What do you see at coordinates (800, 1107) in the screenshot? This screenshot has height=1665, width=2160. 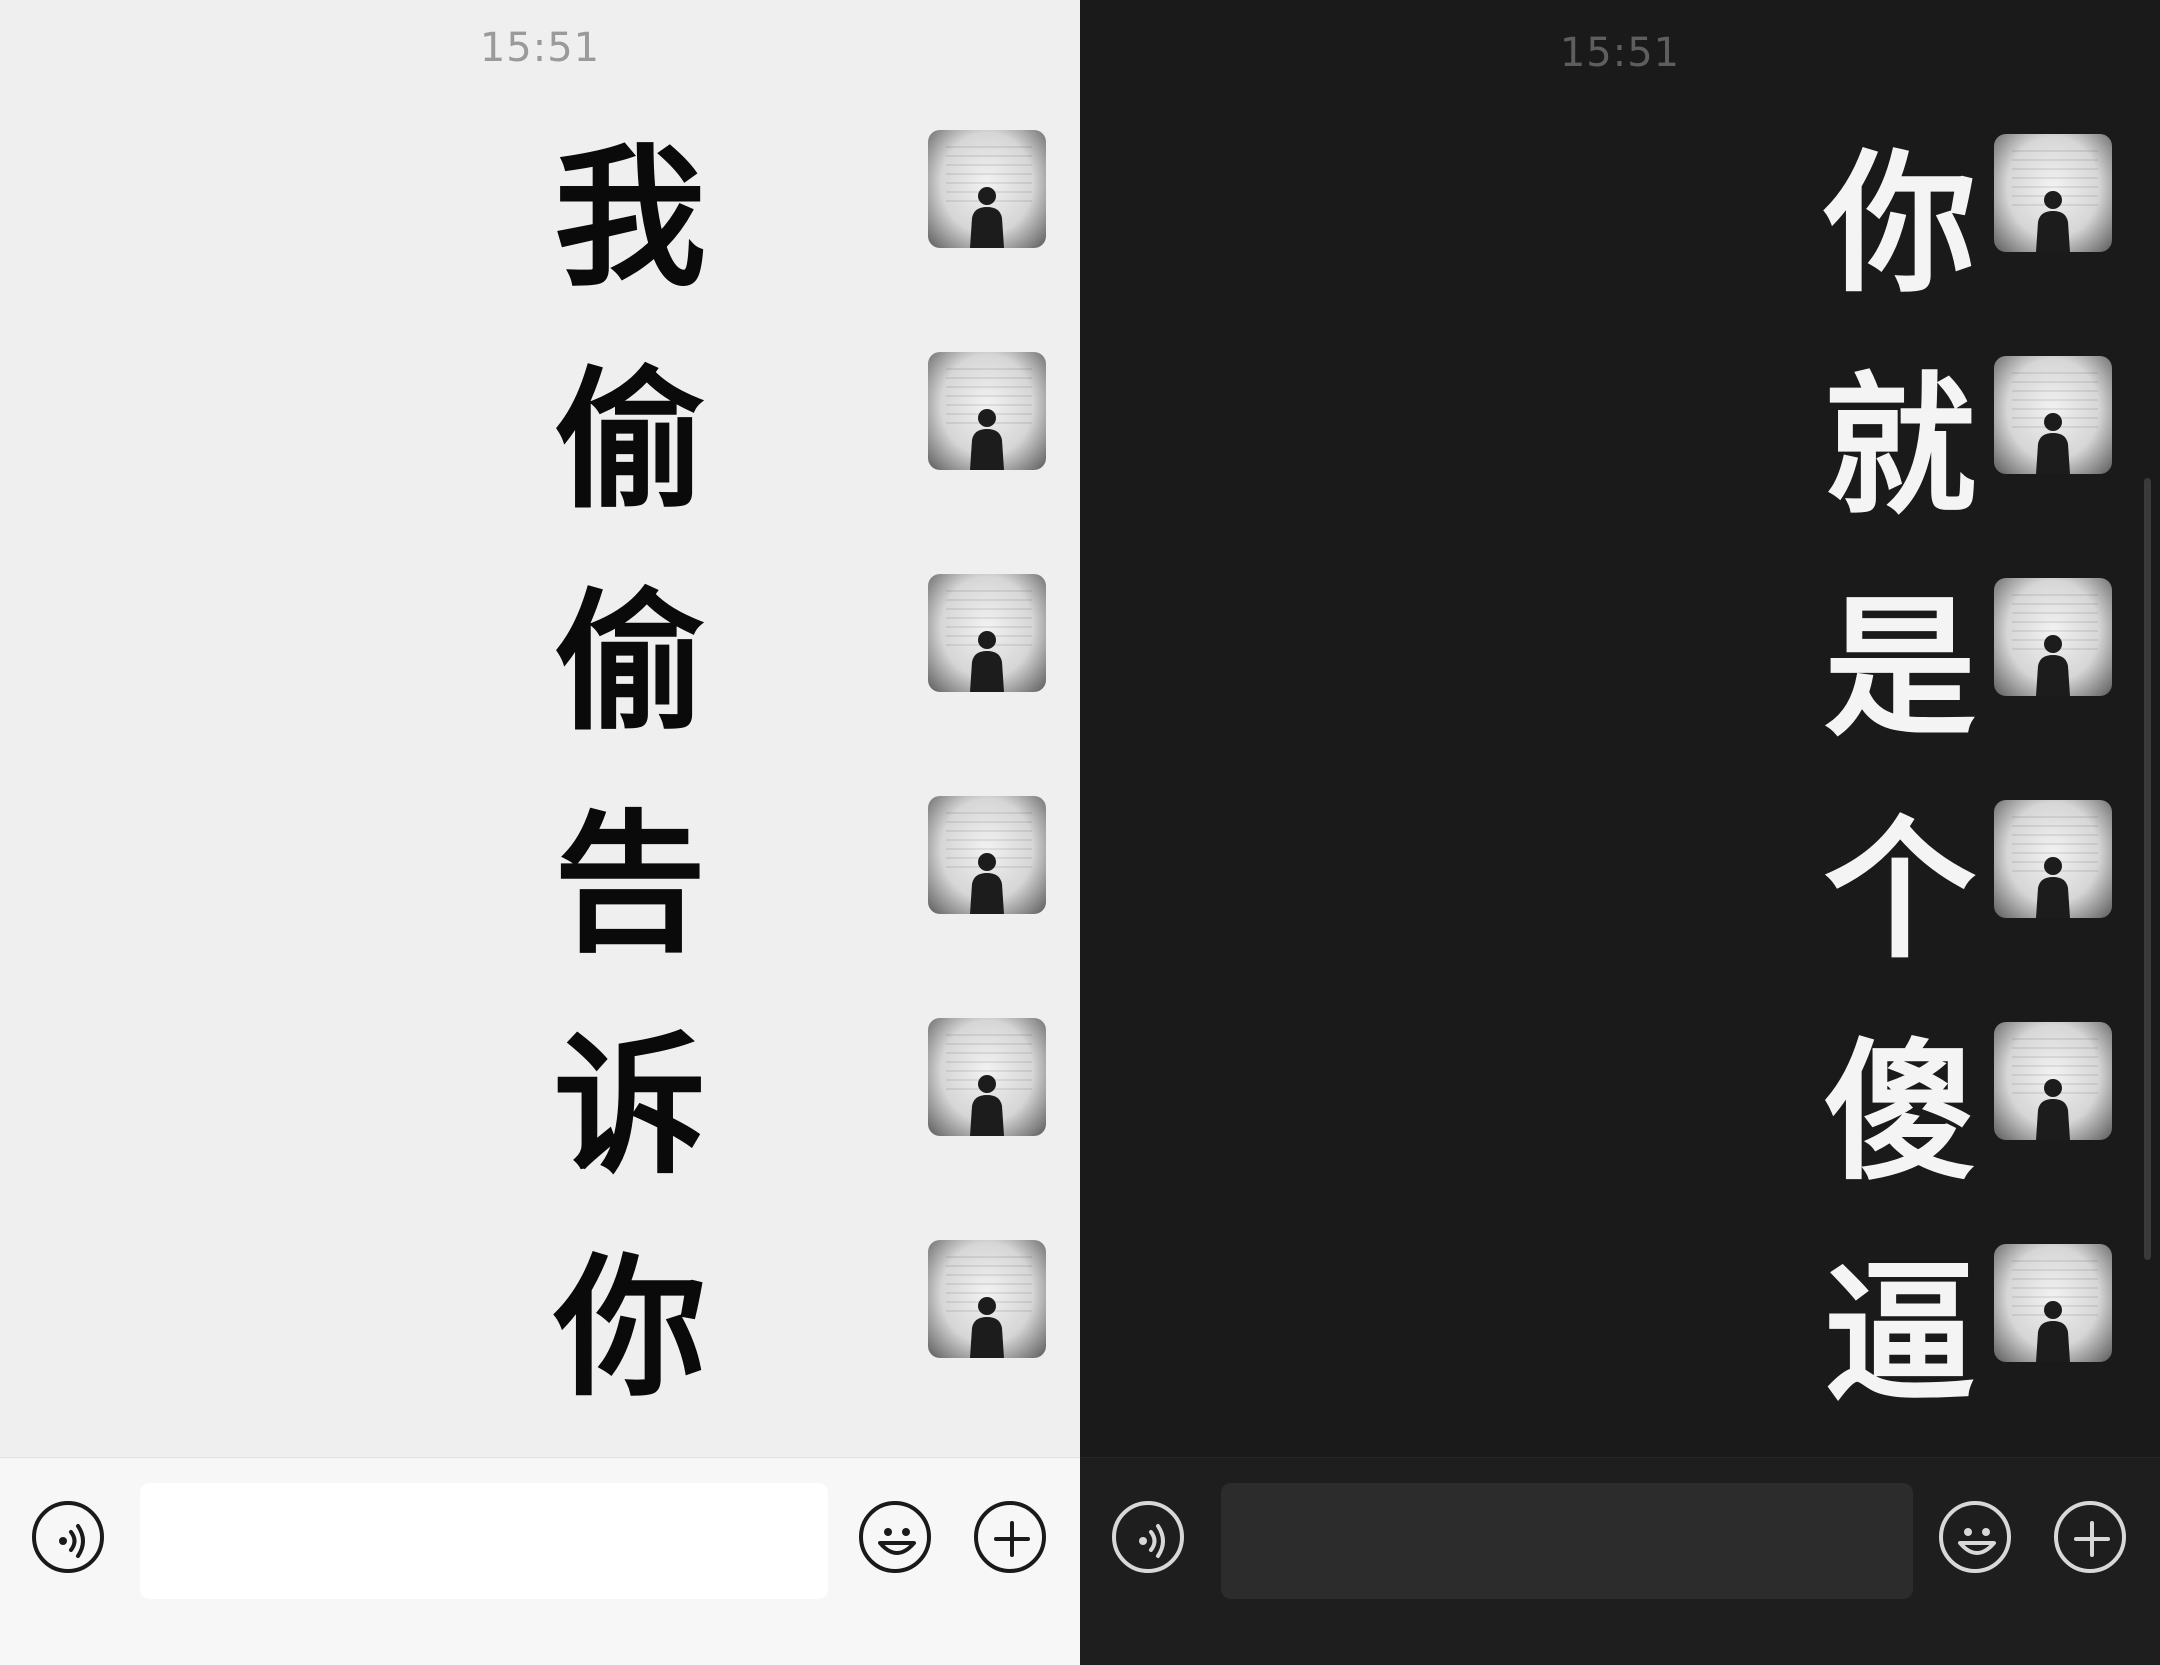 I see `message-row: 诉` at bounding box center [800, 1107].